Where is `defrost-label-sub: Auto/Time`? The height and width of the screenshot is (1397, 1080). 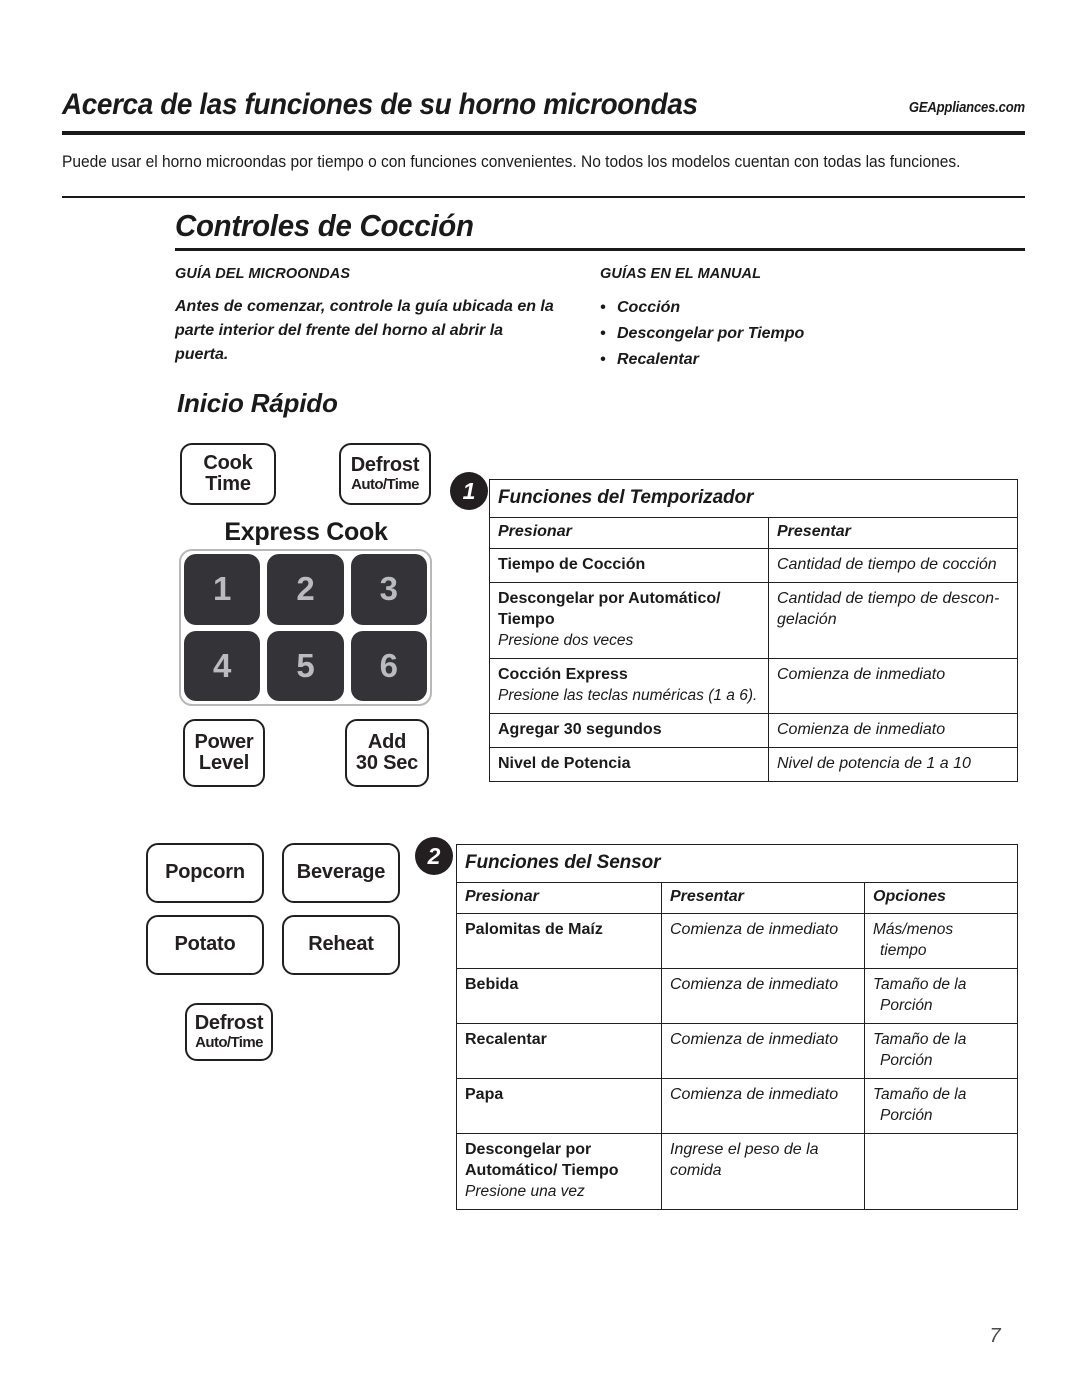 defrost-label-sub: Auto/Time is located at coordinates (385, 484).